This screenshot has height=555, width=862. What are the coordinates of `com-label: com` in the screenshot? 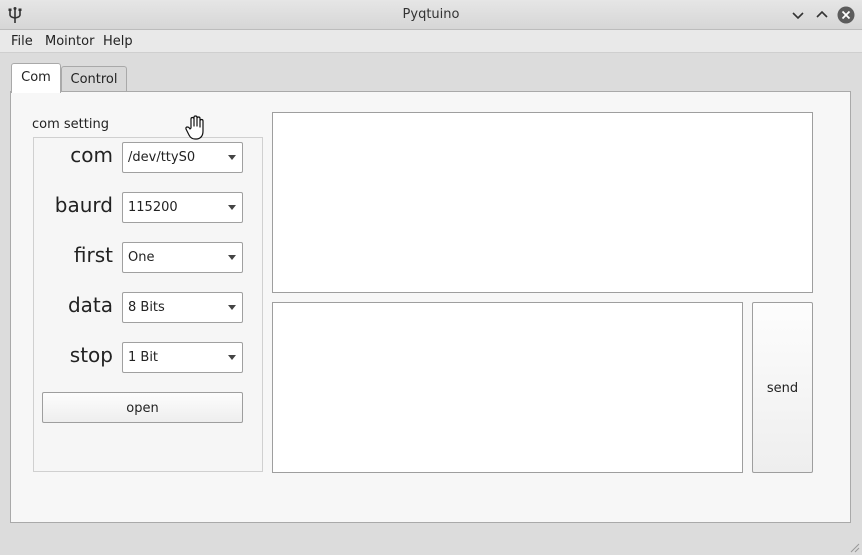 It's located at (91, 155).